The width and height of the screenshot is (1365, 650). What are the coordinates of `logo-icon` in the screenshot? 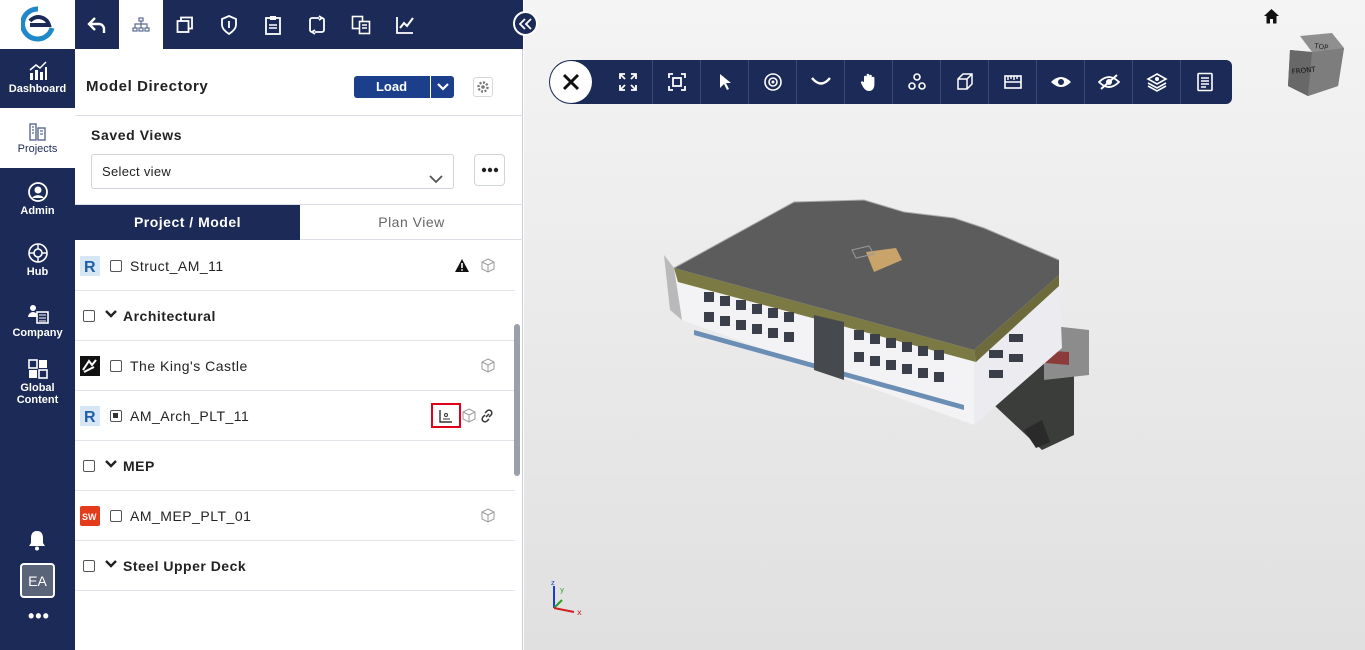 It's located at (37, 23).